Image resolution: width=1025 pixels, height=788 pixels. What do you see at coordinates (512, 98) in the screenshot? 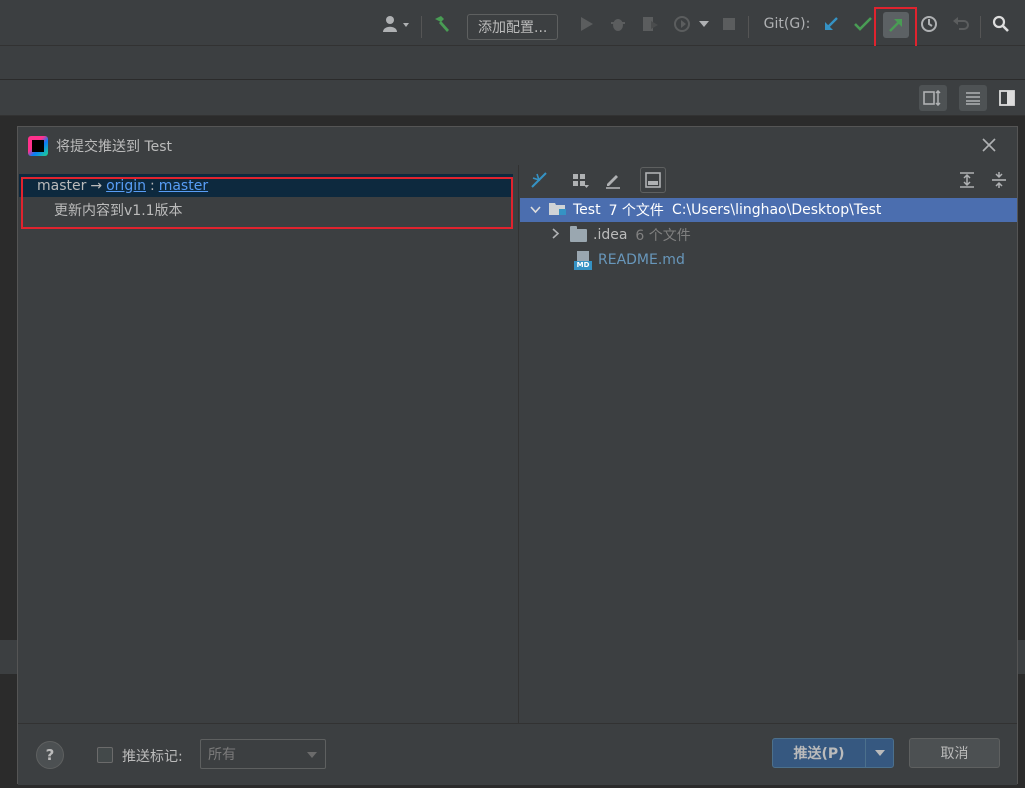
I see `ide-view-toolbar` at bounding box center [512, 98].